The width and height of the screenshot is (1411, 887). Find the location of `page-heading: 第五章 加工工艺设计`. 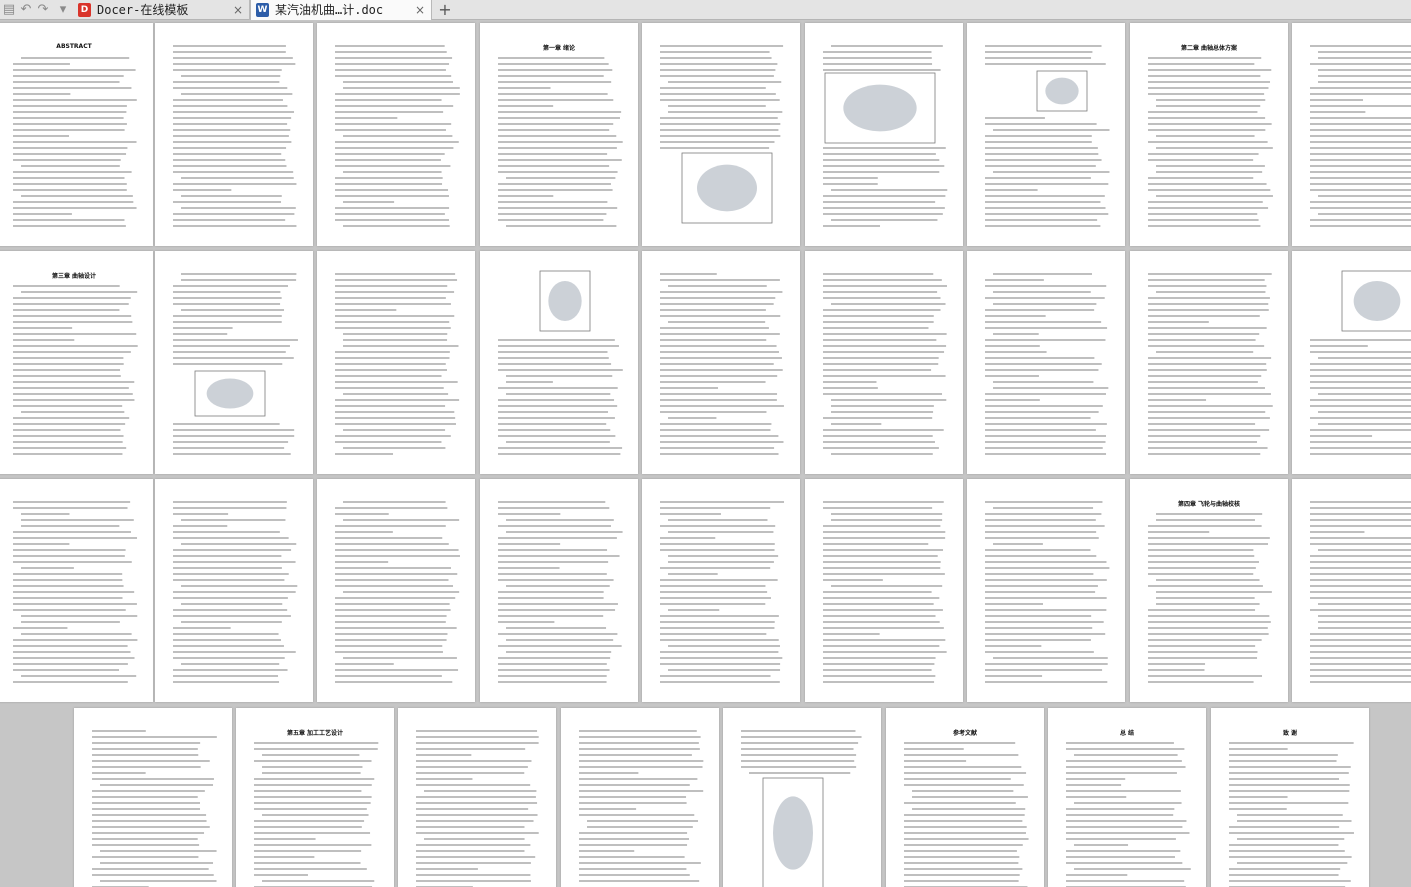

page-heading: 第五章 加工工艺设计 is located at coordinates (315, 733).